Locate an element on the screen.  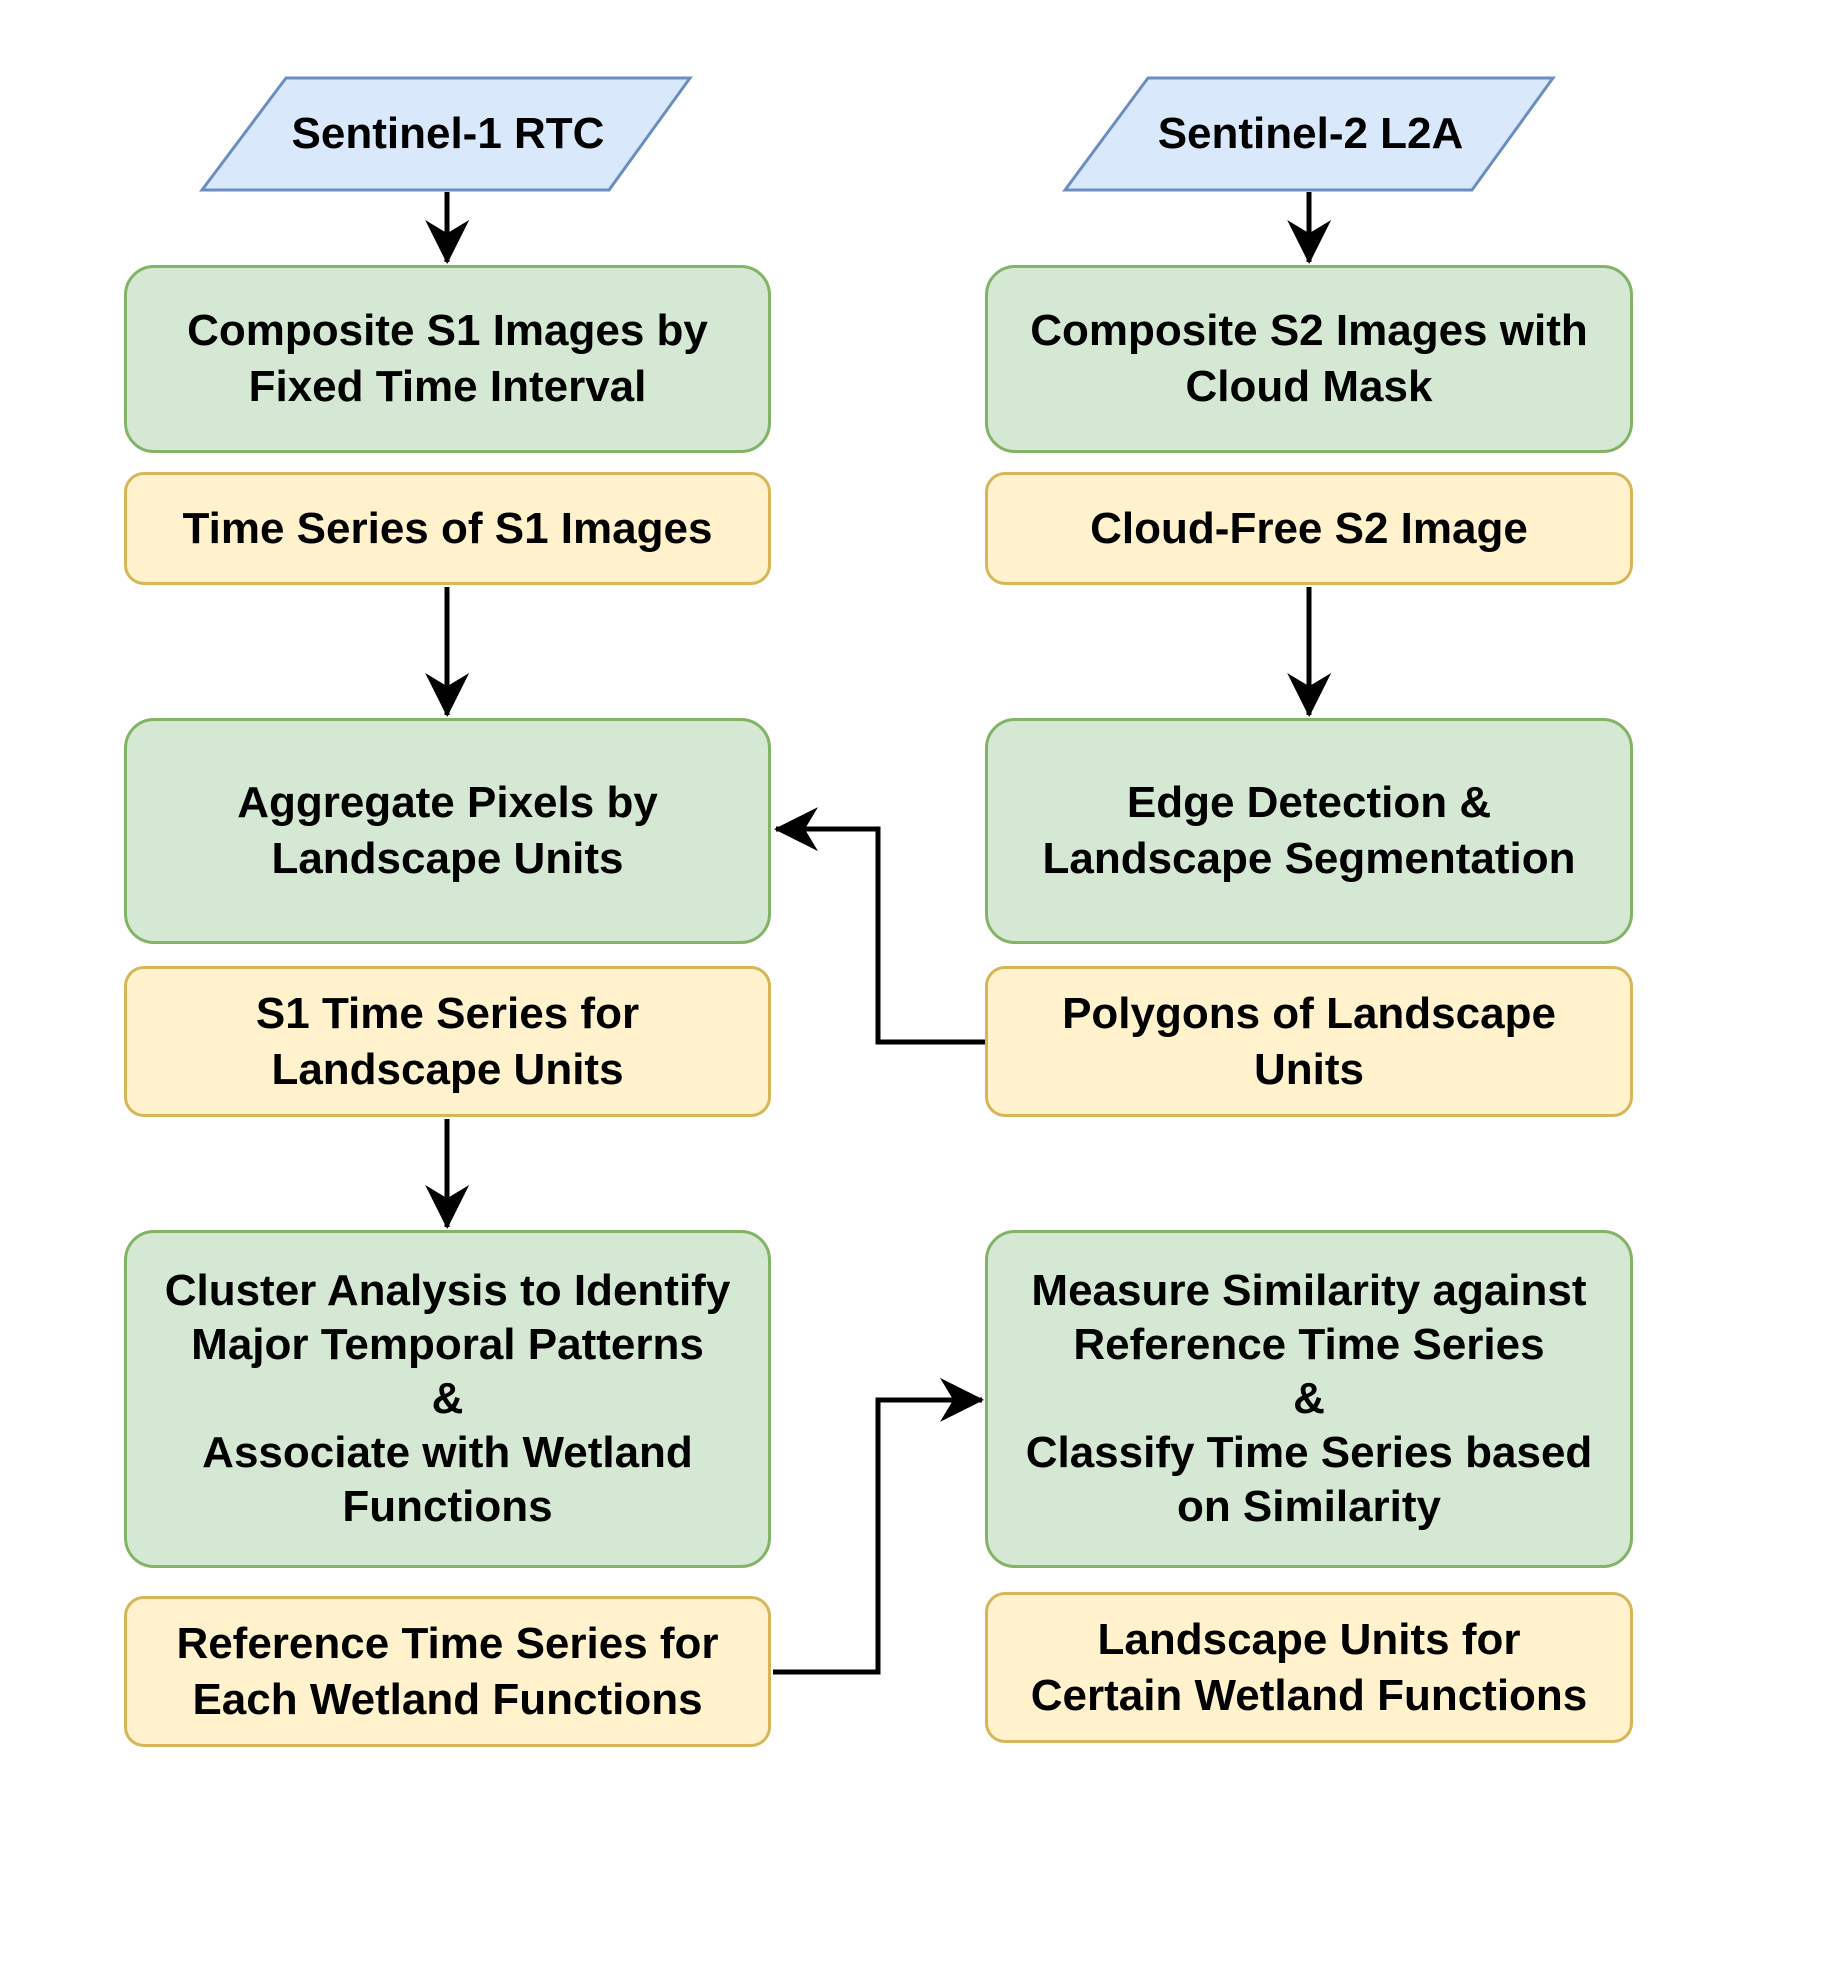
s1-landscape-units-output: S1 Time Series for Landscape Units is located at coordinates (447, 1041).